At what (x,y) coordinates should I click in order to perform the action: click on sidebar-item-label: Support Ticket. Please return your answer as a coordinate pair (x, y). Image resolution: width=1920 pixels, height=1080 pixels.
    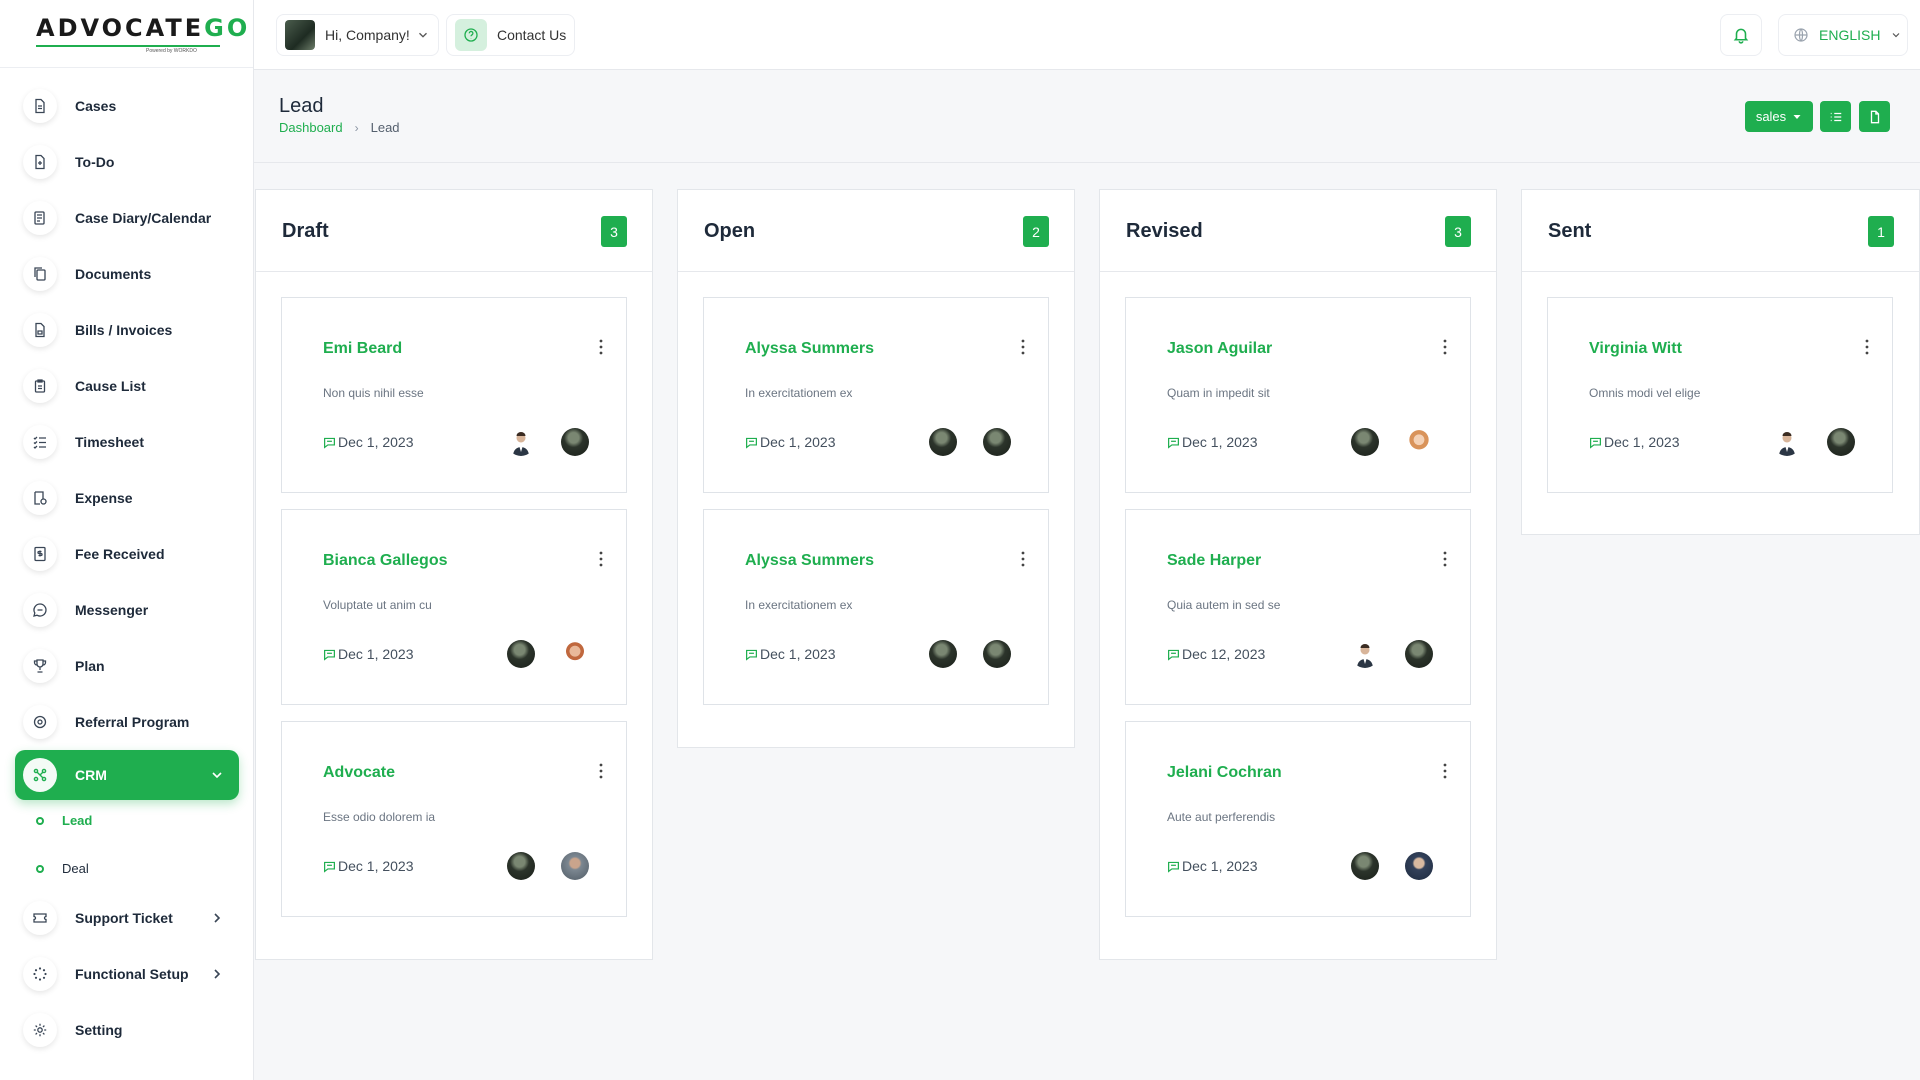
    Looking at the image, I should click on (124, 918).